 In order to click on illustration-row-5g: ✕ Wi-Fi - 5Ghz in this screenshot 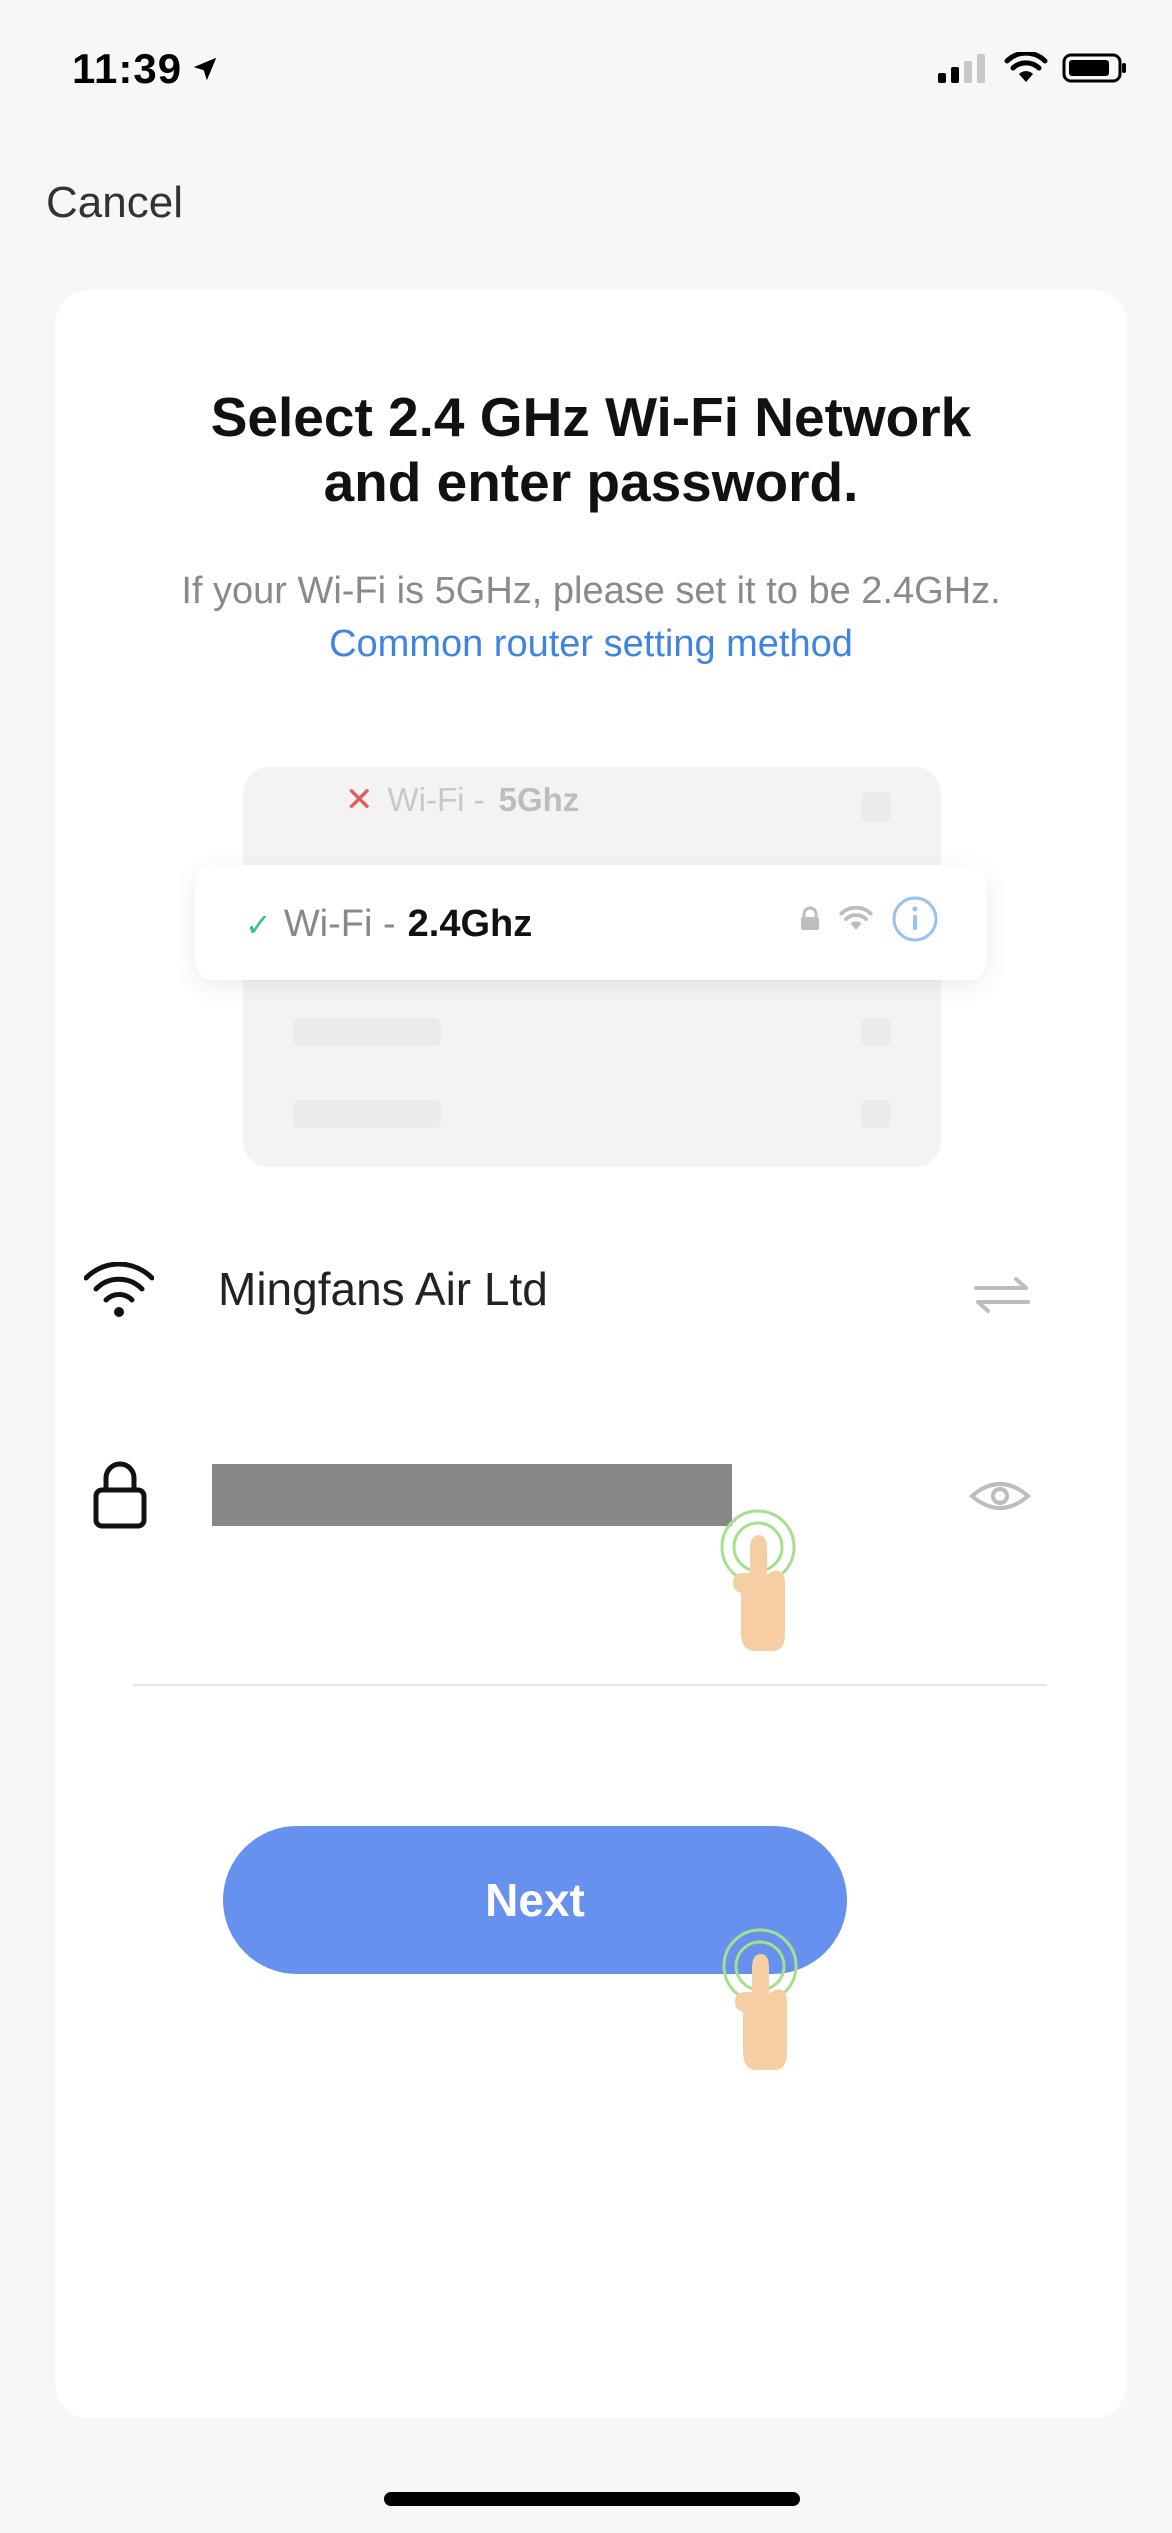, I will do `click(462, 800)`.